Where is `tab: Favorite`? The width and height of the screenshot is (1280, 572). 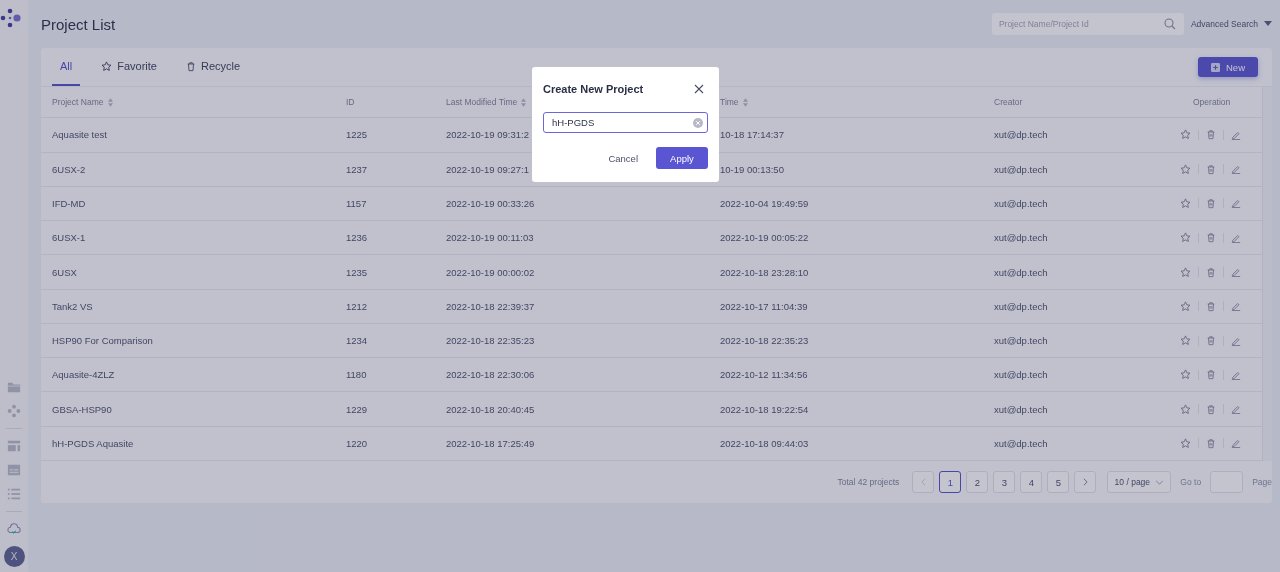
tab: Favorite is located at coordinates (129, 67).